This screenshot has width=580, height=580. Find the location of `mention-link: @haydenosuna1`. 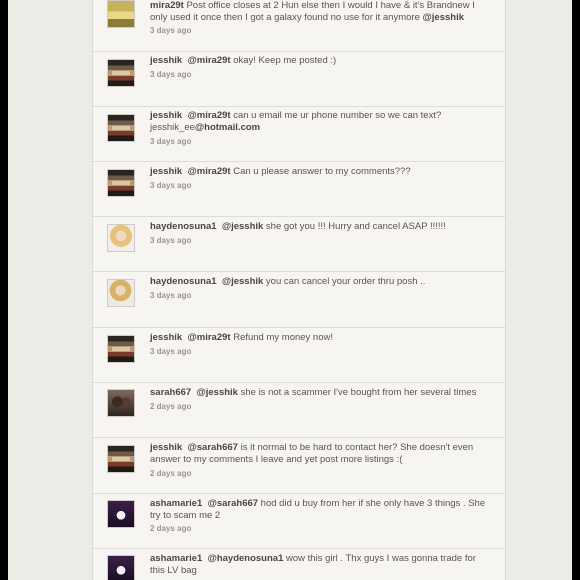

mention-link: @haydenosuna1 is located at coordinates (246, 558).